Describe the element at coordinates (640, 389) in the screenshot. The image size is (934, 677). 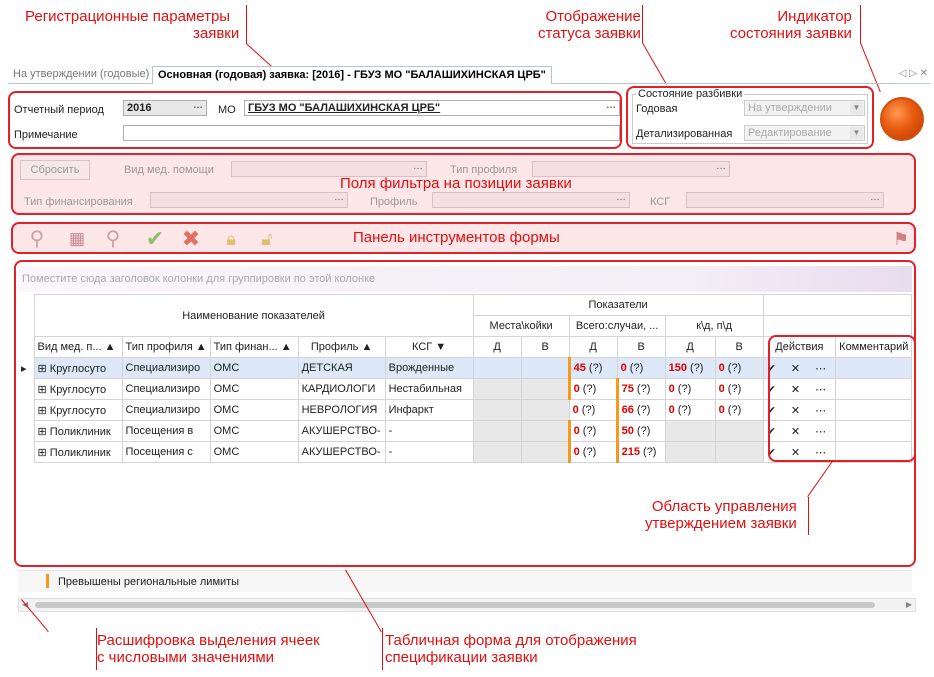
I see `cell-total-v: 75 (?)` at that location.